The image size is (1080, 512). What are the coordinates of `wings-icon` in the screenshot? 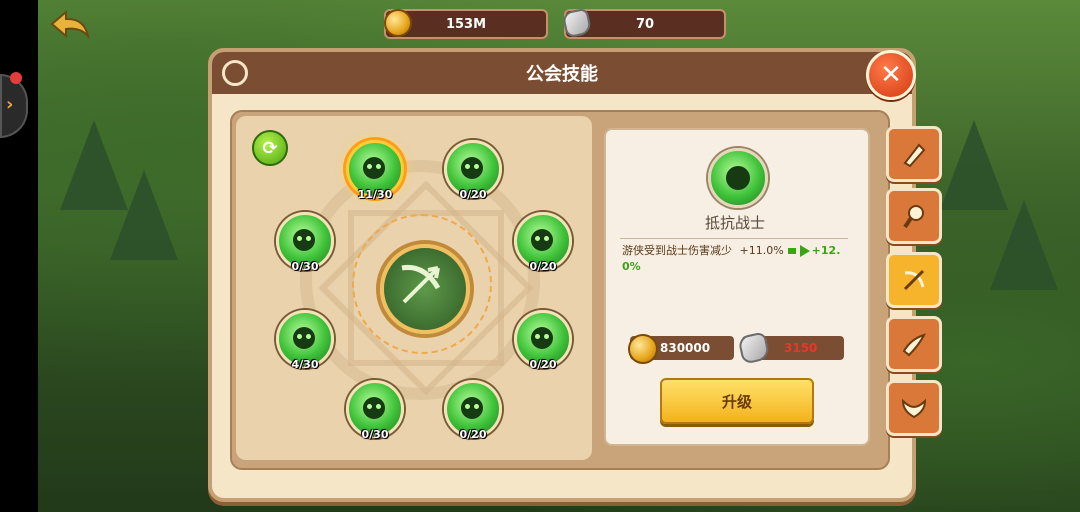 It's located at (914, 408).